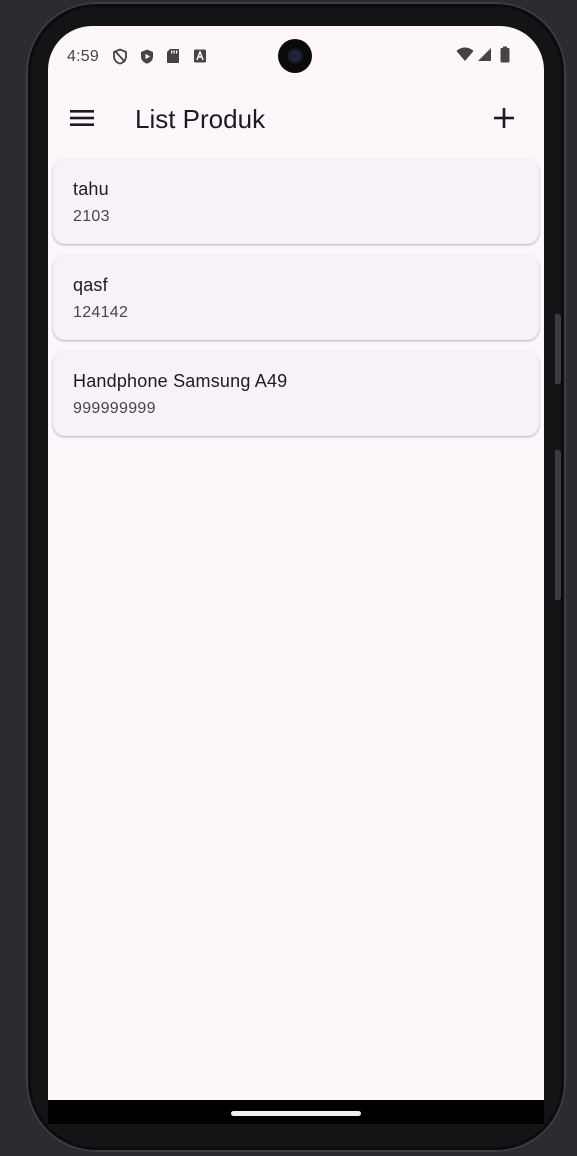 Image resolution: width=577 pixels, height=1156 pixels. I want to click on product-price: 2103, so click(91, 216).